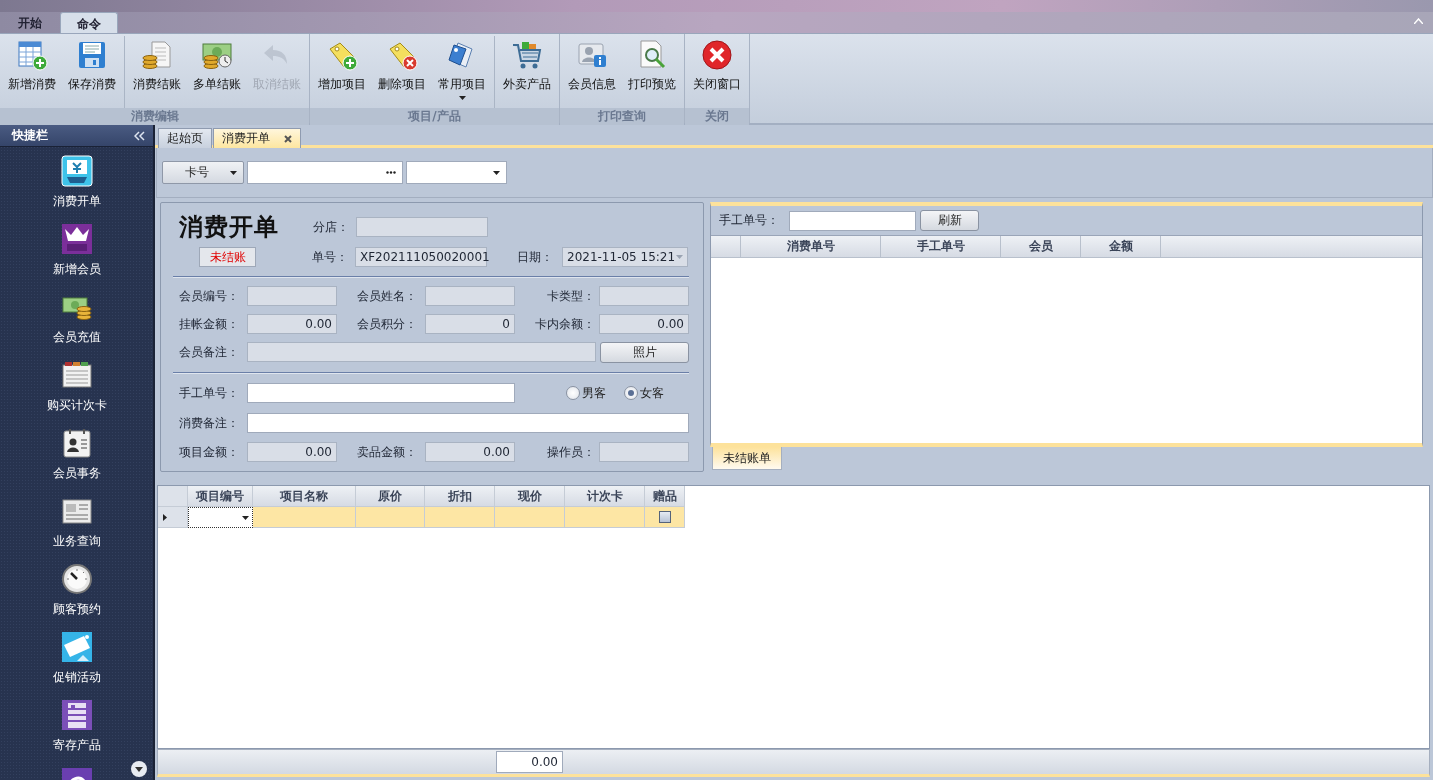  What do you see at coordinates (154, 116) in the screenshot?
I see `group-label: 消费编辑` at bounding box center [154, 116].